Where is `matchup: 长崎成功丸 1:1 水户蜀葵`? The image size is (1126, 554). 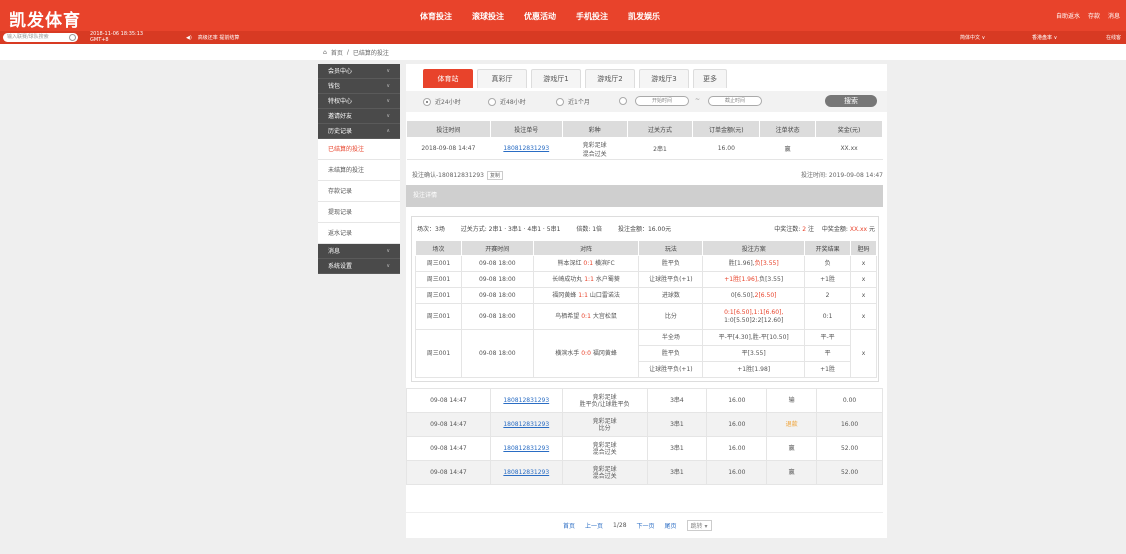 matchup: 长崎成功丸 1:1 水户蜀葵 is located at coordinates (586, 279).